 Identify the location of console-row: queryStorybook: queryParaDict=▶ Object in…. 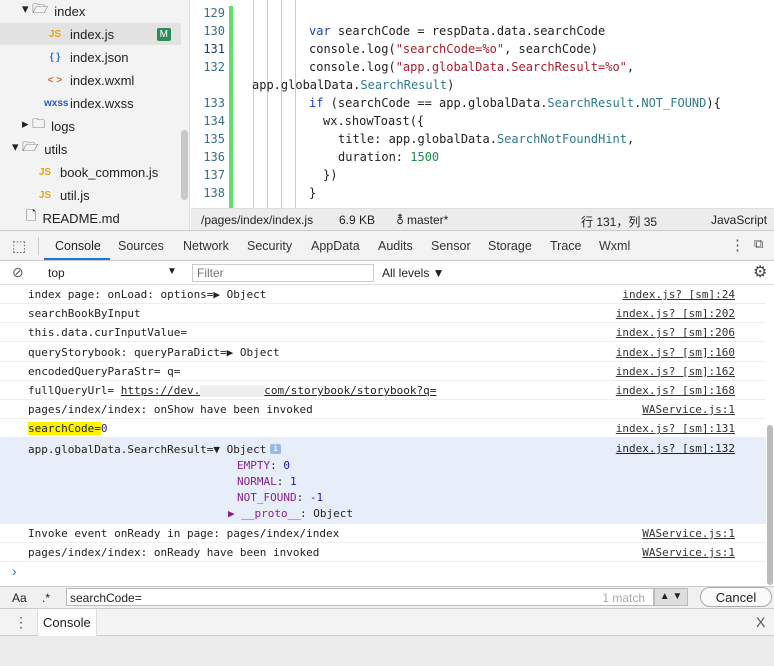
(383, 352).